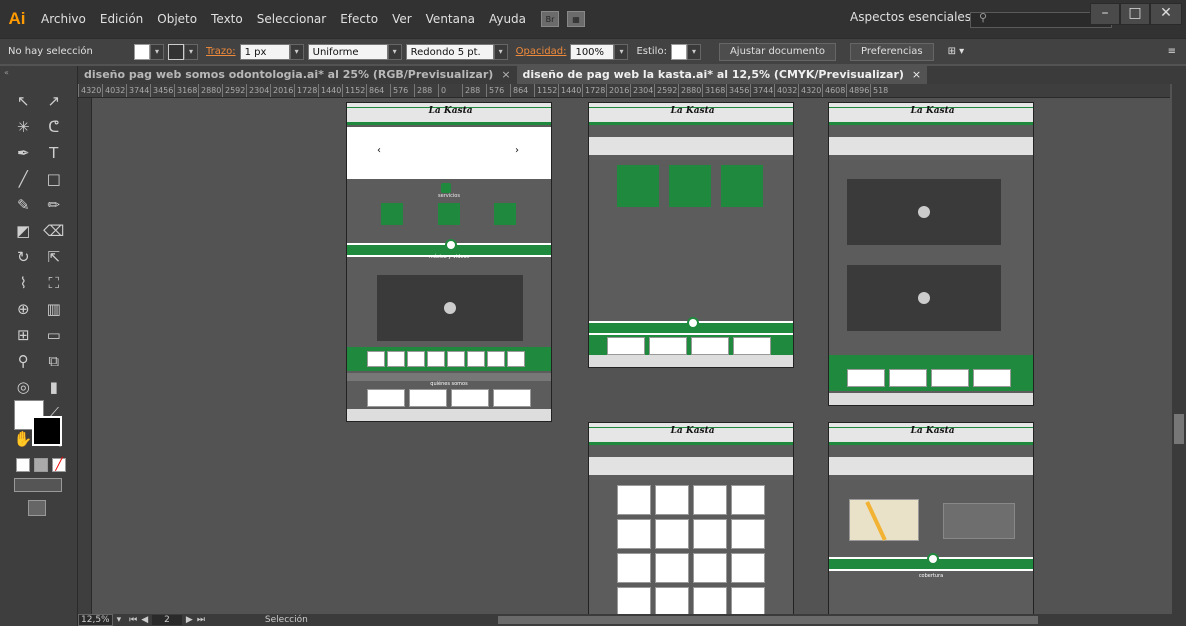 The height and width of the screenshot is (626, 1186). Describe the element at coordinates (979, 521) in the screenshot. I see `contact-form` at that location.